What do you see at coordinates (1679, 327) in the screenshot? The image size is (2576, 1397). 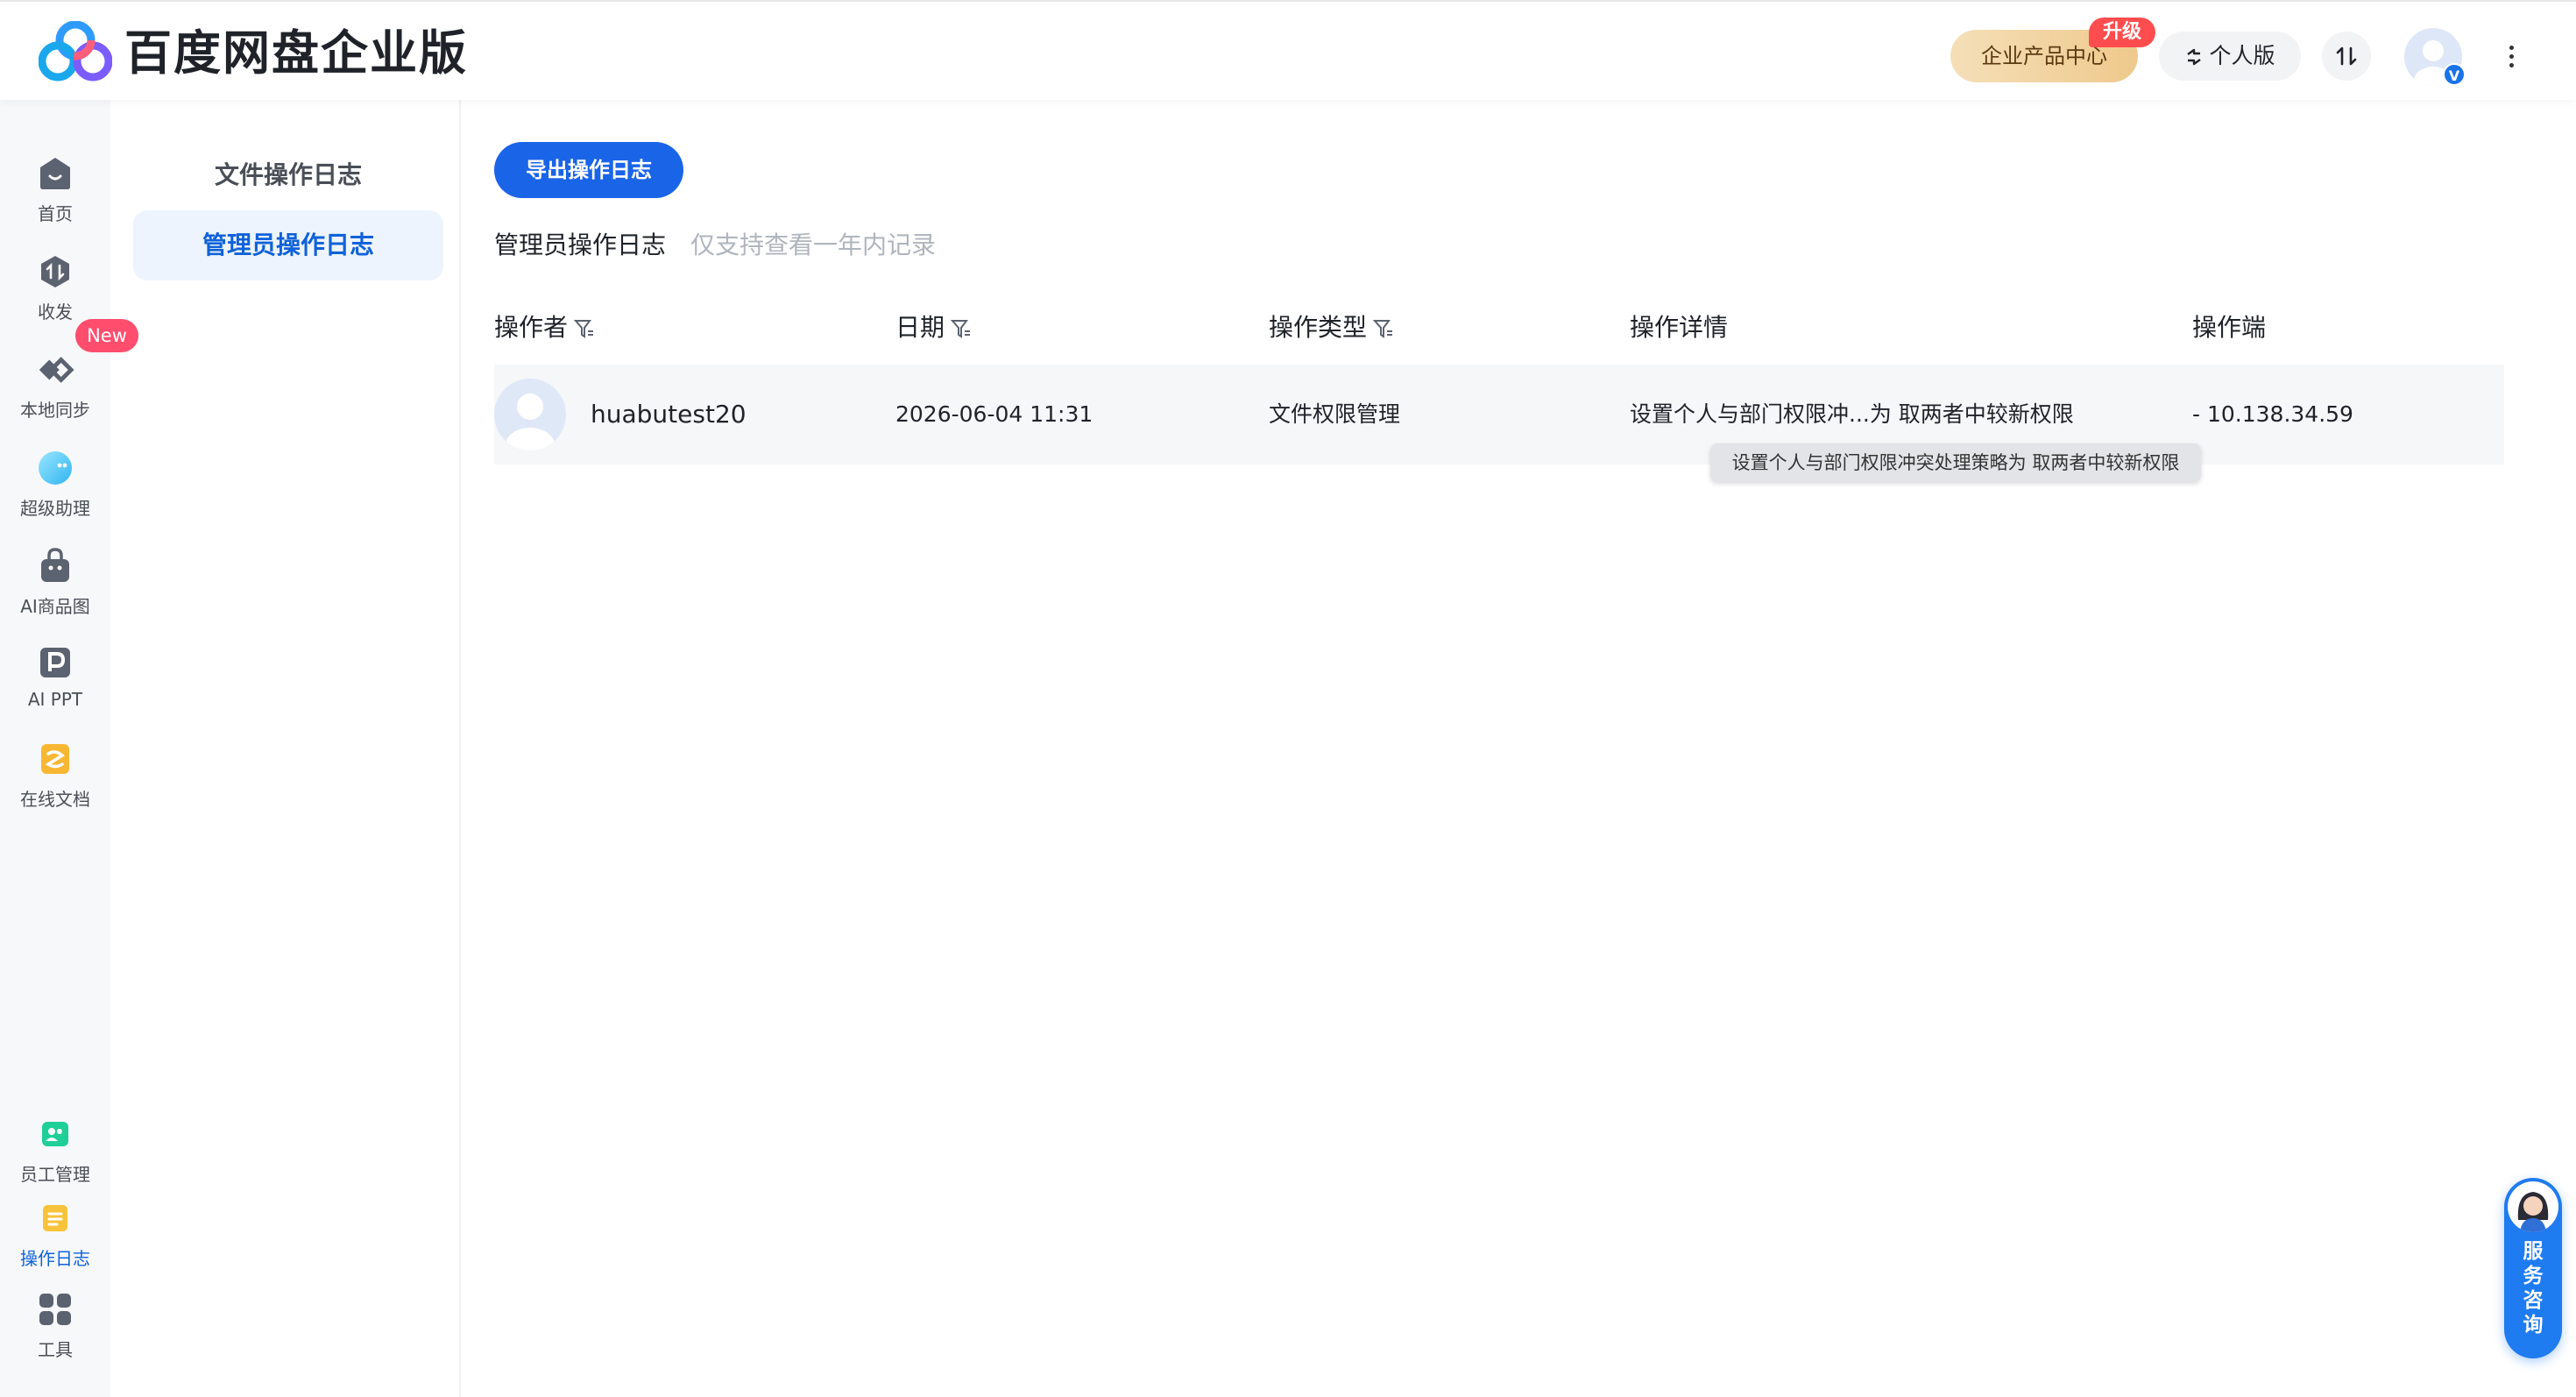 I see `column-header-detail: 操作详情` at bounding box center [1679, 327].